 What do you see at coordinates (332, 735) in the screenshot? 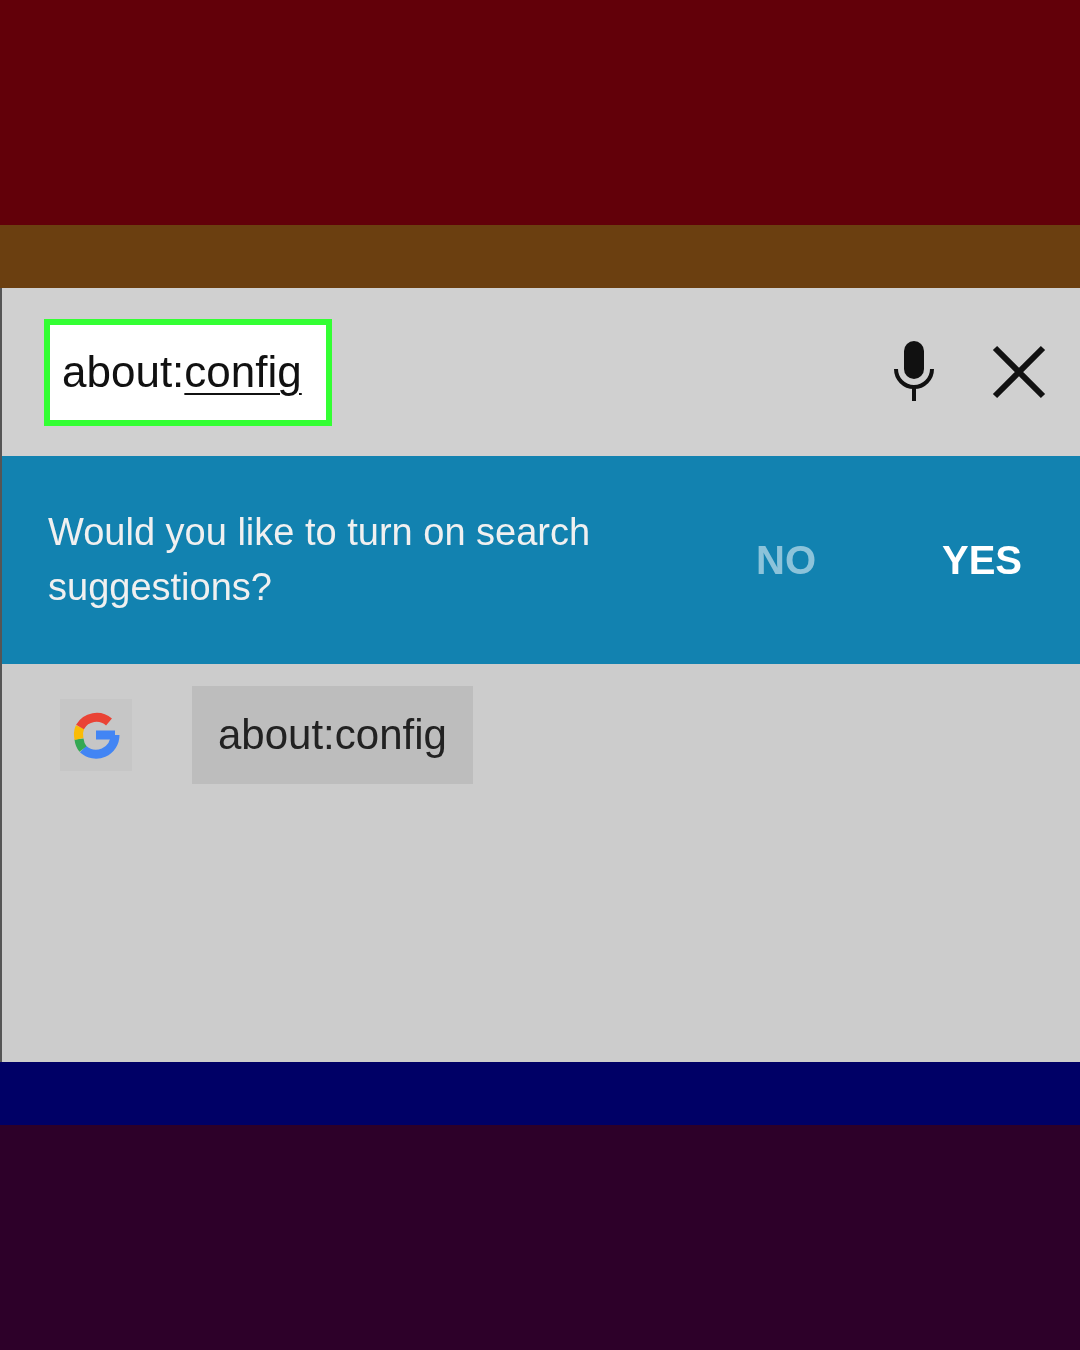
I see `suggestion-chip: about:config` at bounding box center [332, 735].